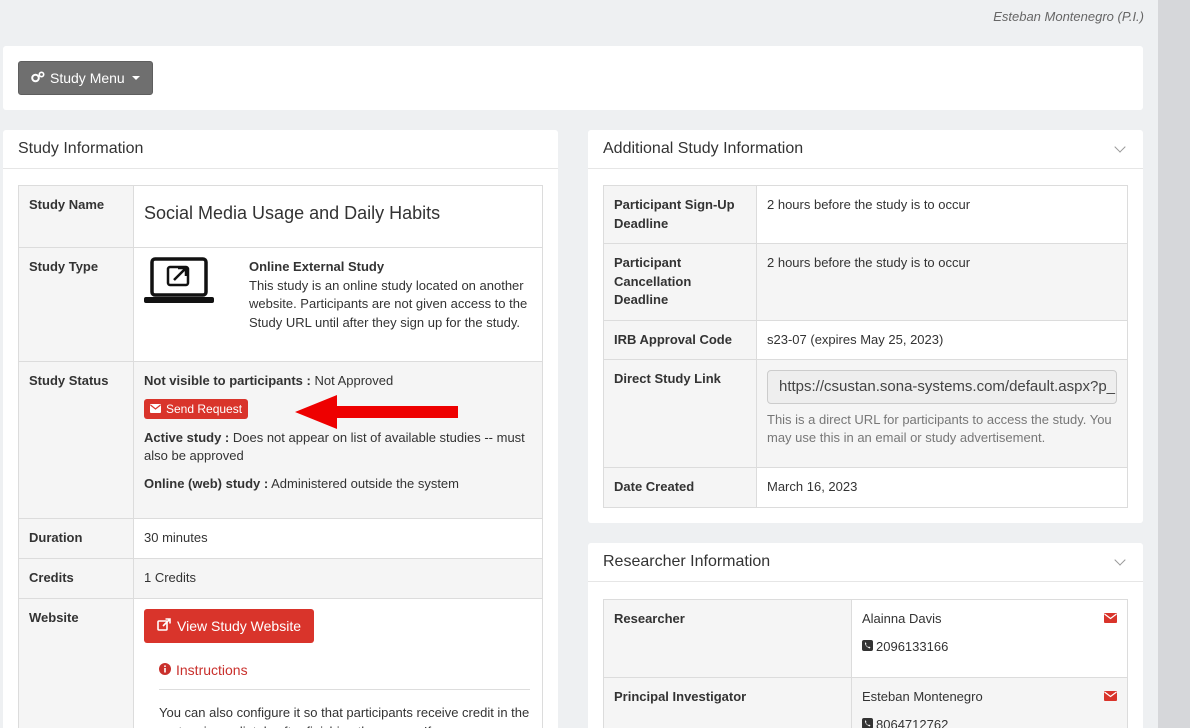  Describe the element at coordinates (212, 669) in the screenshot. I see `instructions-label: Instructions` at that location.